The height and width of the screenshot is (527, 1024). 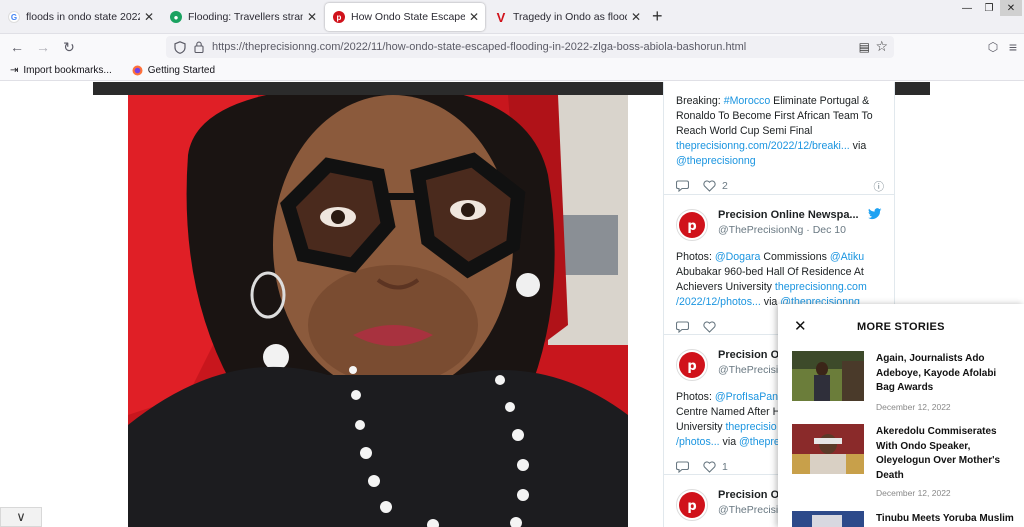 I want to click on like-count: 2, so click(x=725, y=186).